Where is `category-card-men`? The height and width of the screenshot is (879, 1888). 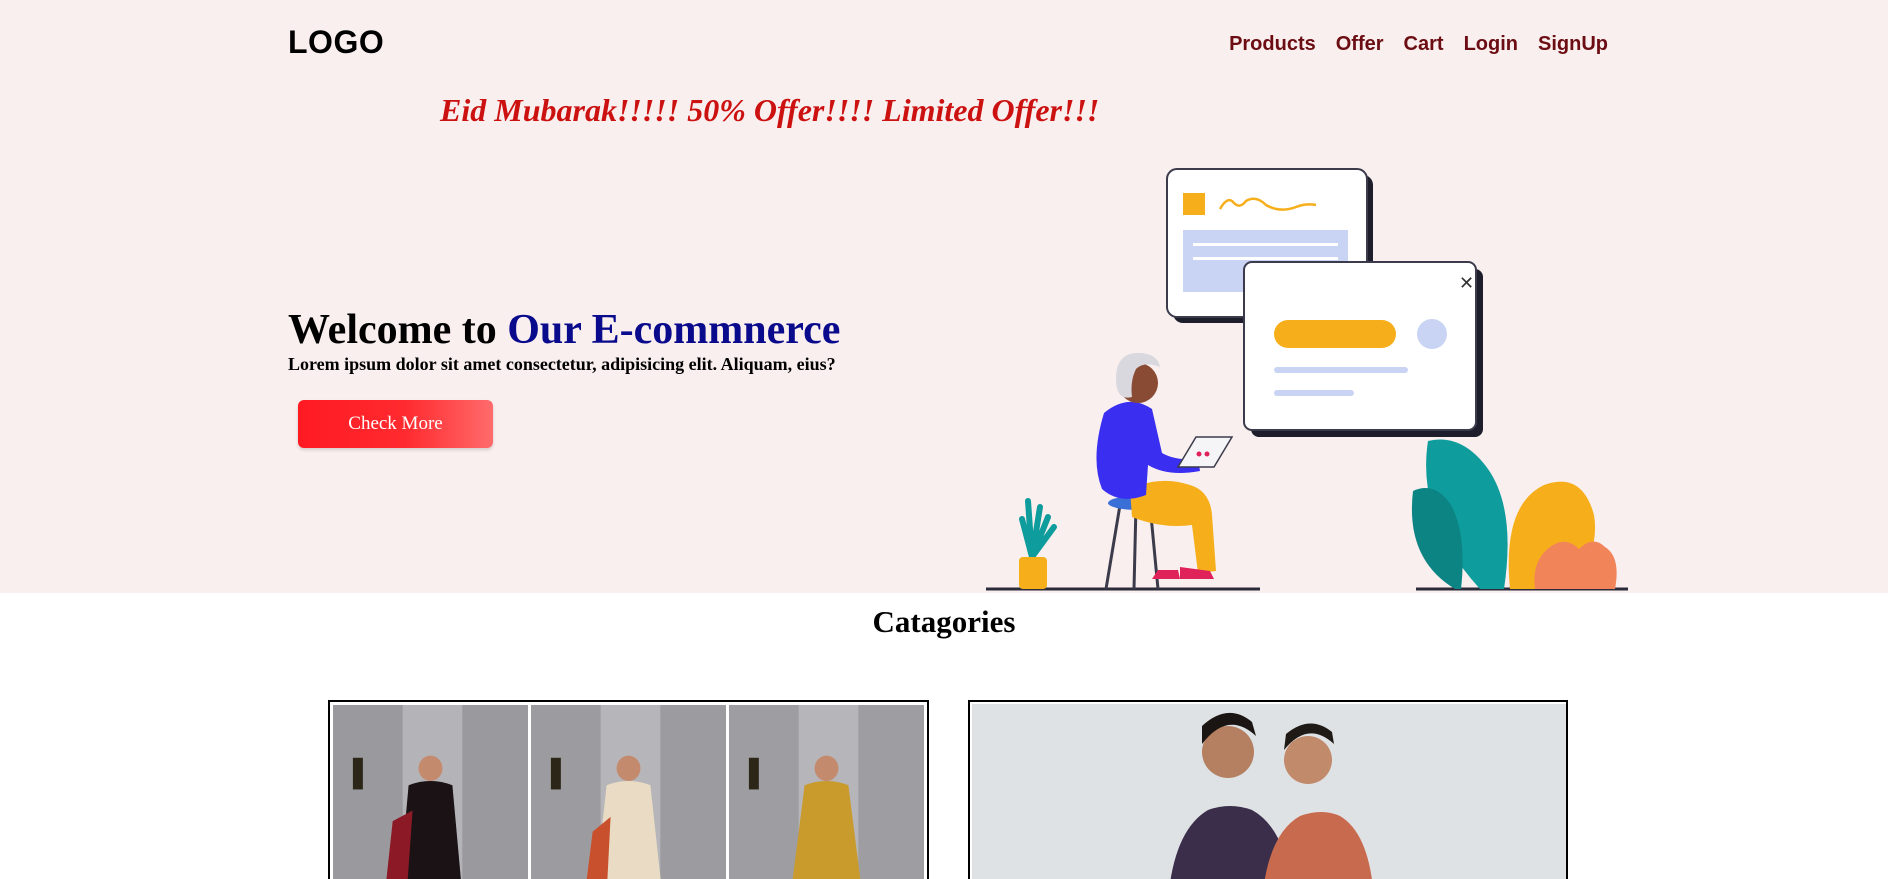
category-card-men is located at coordinates (1268, 789).